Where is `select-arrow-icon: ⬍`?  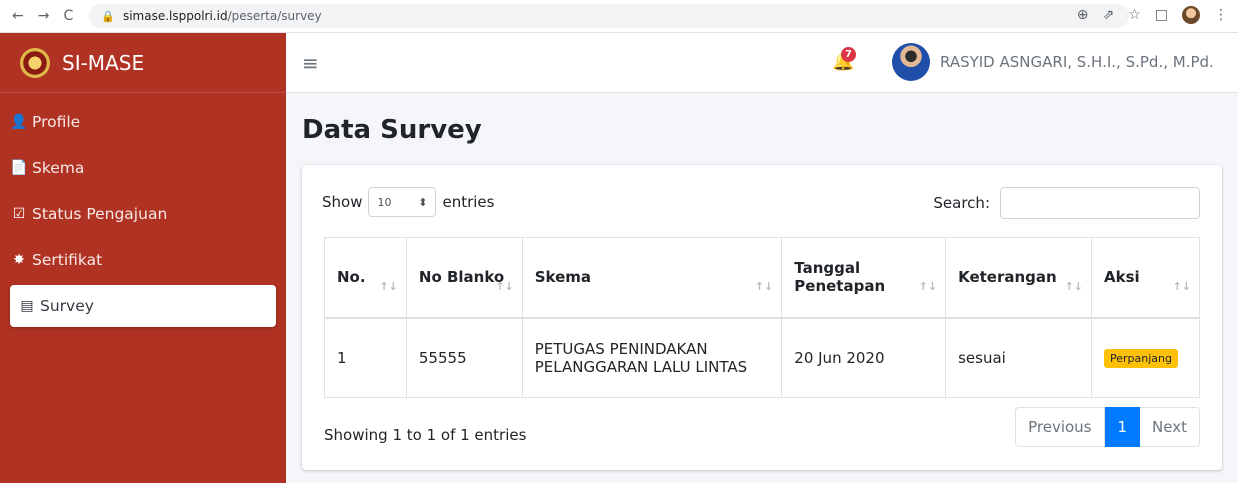
select-arrow-icon: ⬍ is located at coordinates (423, 202).